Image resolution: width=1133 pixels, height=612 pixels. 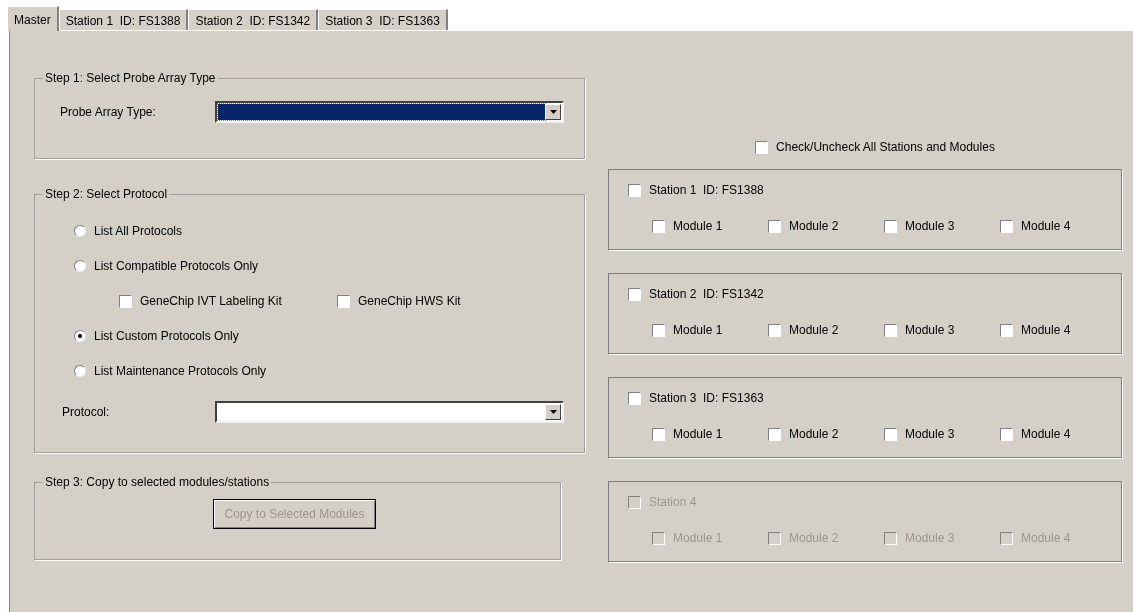 I want to click on checkbox-label: Station 4, so click(x=673, y=502).